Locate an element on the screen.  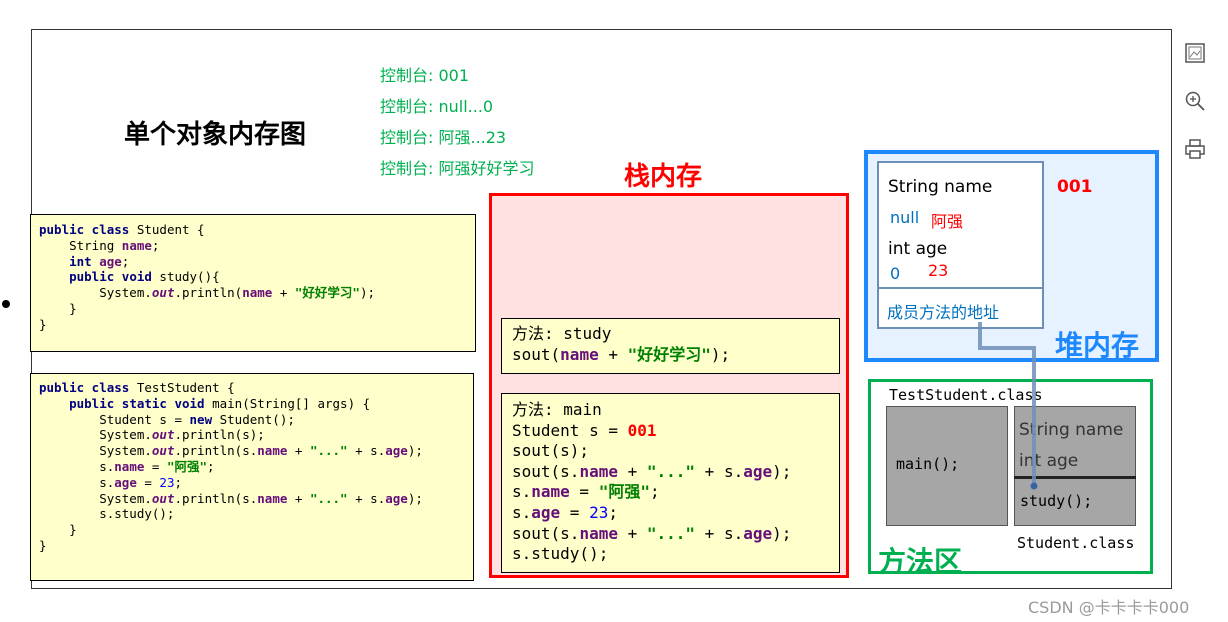
print-icon is located at coordinates (1195, 149).